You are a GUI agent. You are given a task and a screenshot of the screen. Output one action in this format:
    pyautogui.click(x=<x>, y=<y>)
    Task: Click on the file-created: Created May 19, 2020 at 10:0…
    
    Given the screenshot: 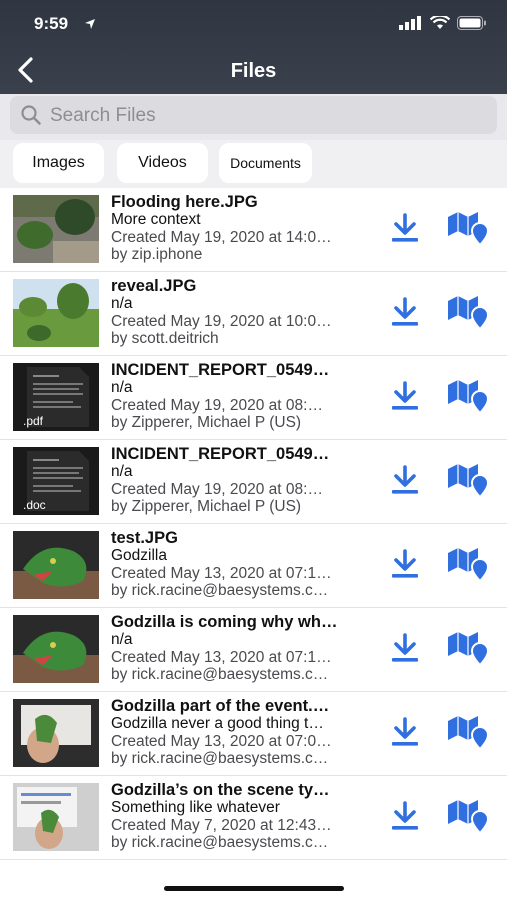 What is the action you would take?
    pyautogui.click(x=221, y=321)
    